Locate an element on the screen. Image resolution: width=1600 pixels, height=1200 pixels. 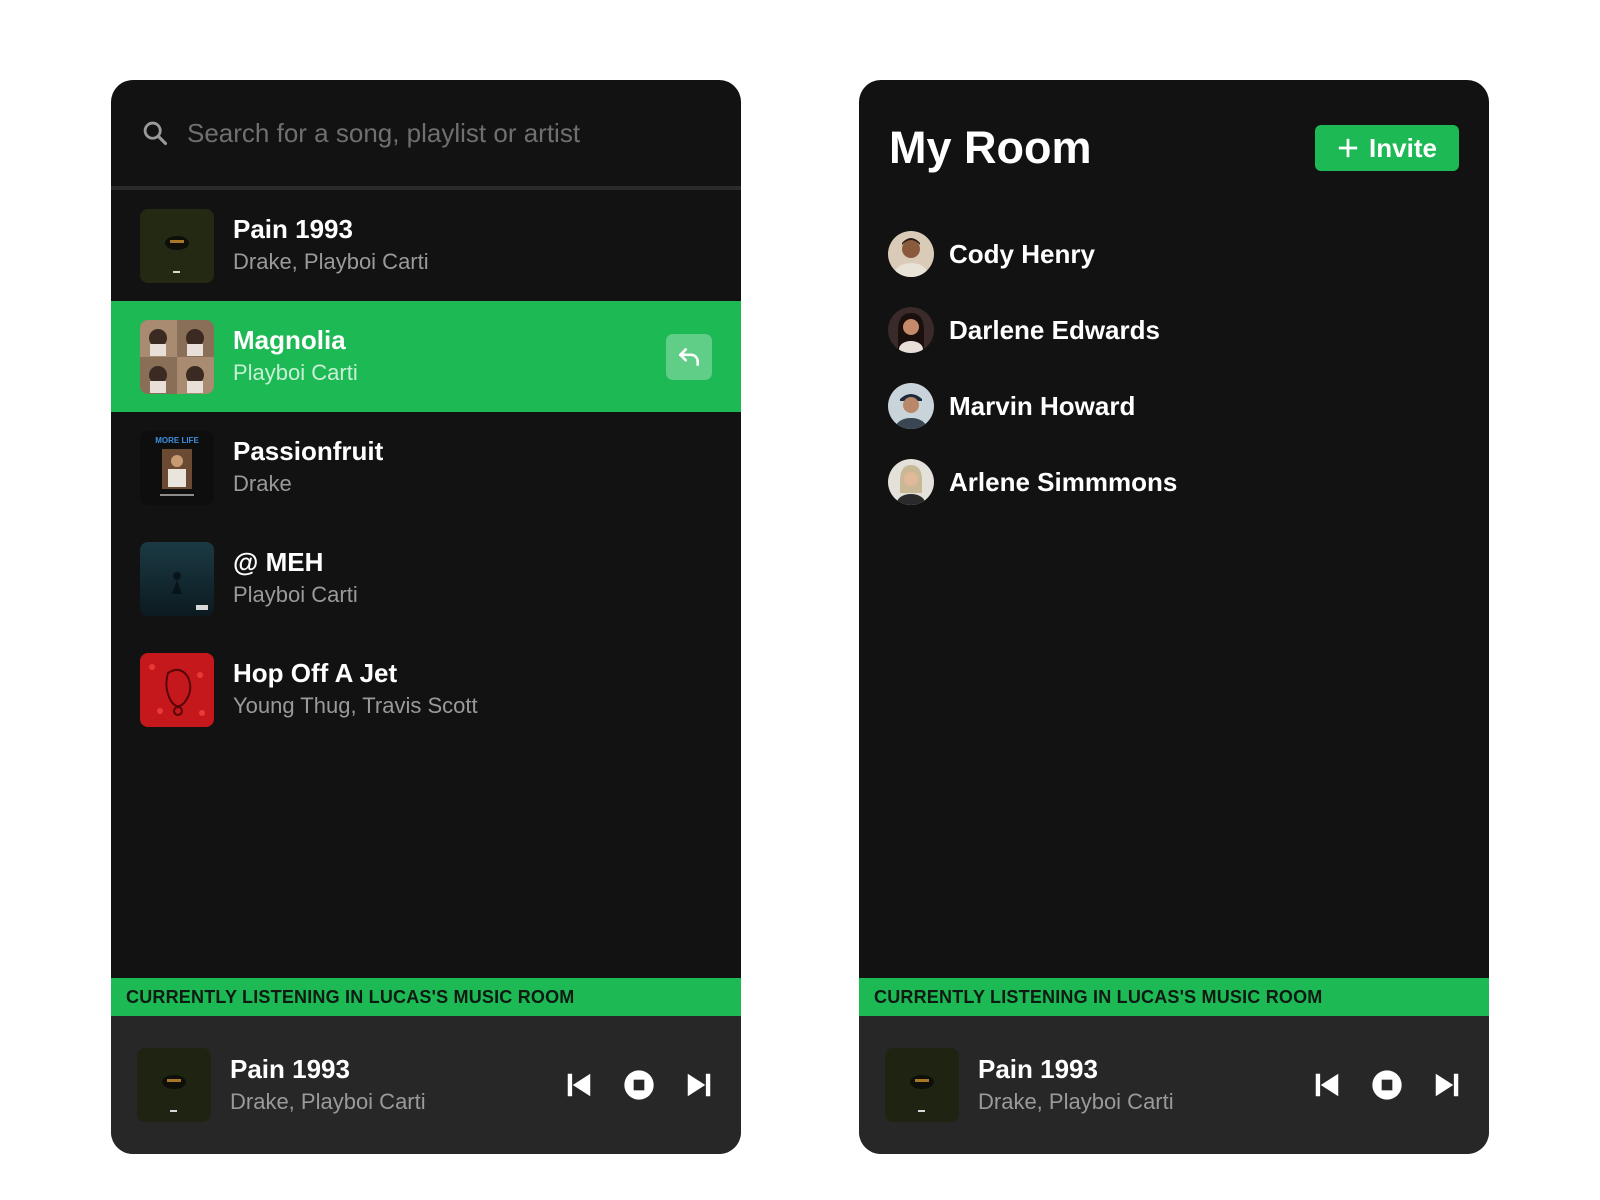
song-title: Magnolia is located at coordinates (289, 340).